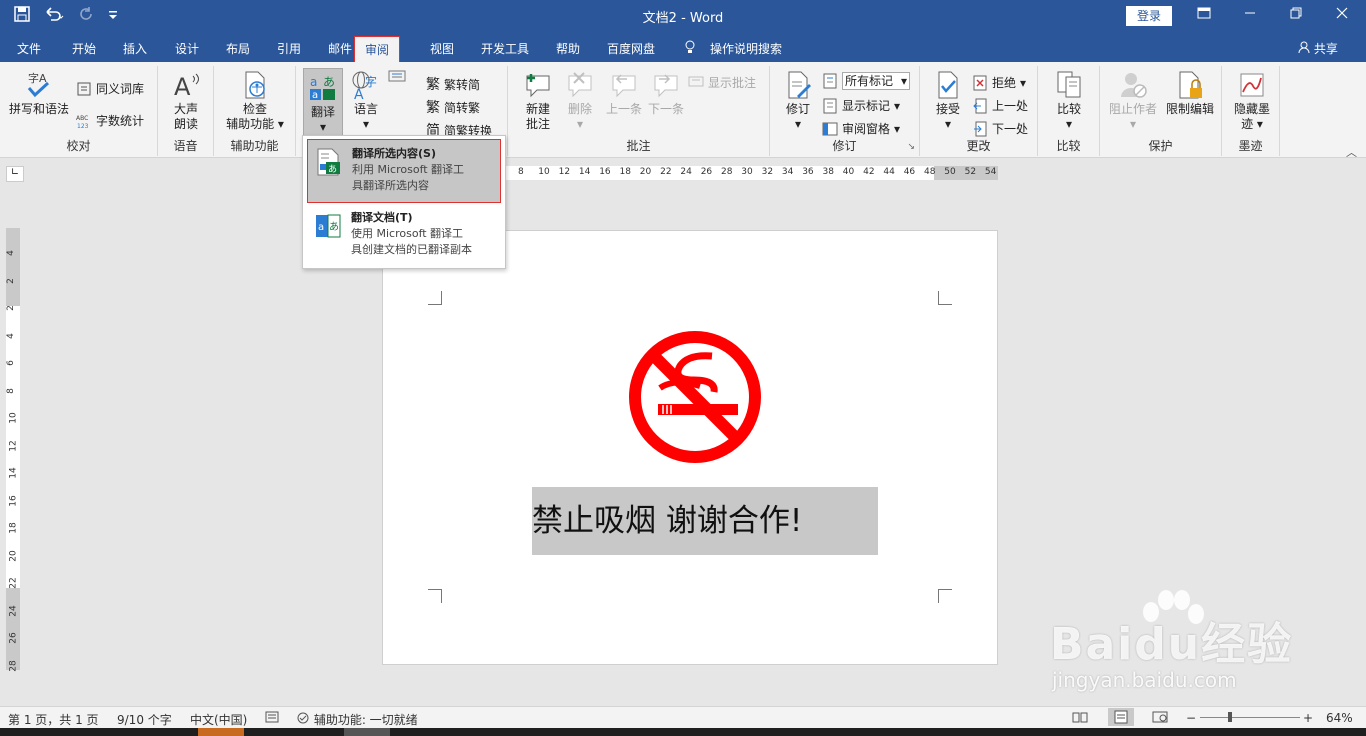  What do you see at coordinates (366, 101) in the screenshot?
I see `language-button: 字A 语言 ▾` at bounding box center [366, 101].